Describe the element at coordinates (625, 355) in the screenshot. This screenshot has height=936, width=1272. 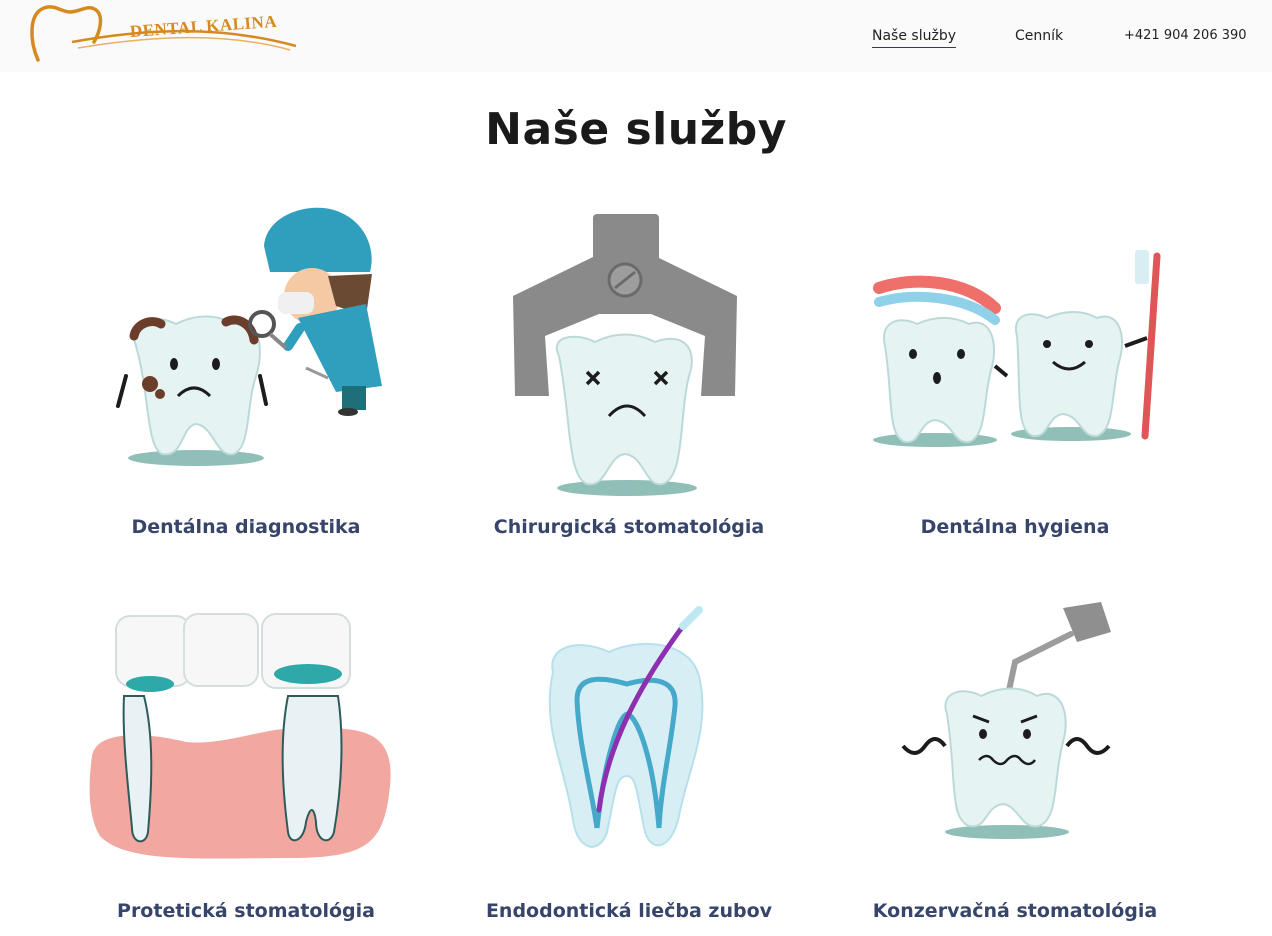
I see `extraction-forceps-tooth-icon` at that location.